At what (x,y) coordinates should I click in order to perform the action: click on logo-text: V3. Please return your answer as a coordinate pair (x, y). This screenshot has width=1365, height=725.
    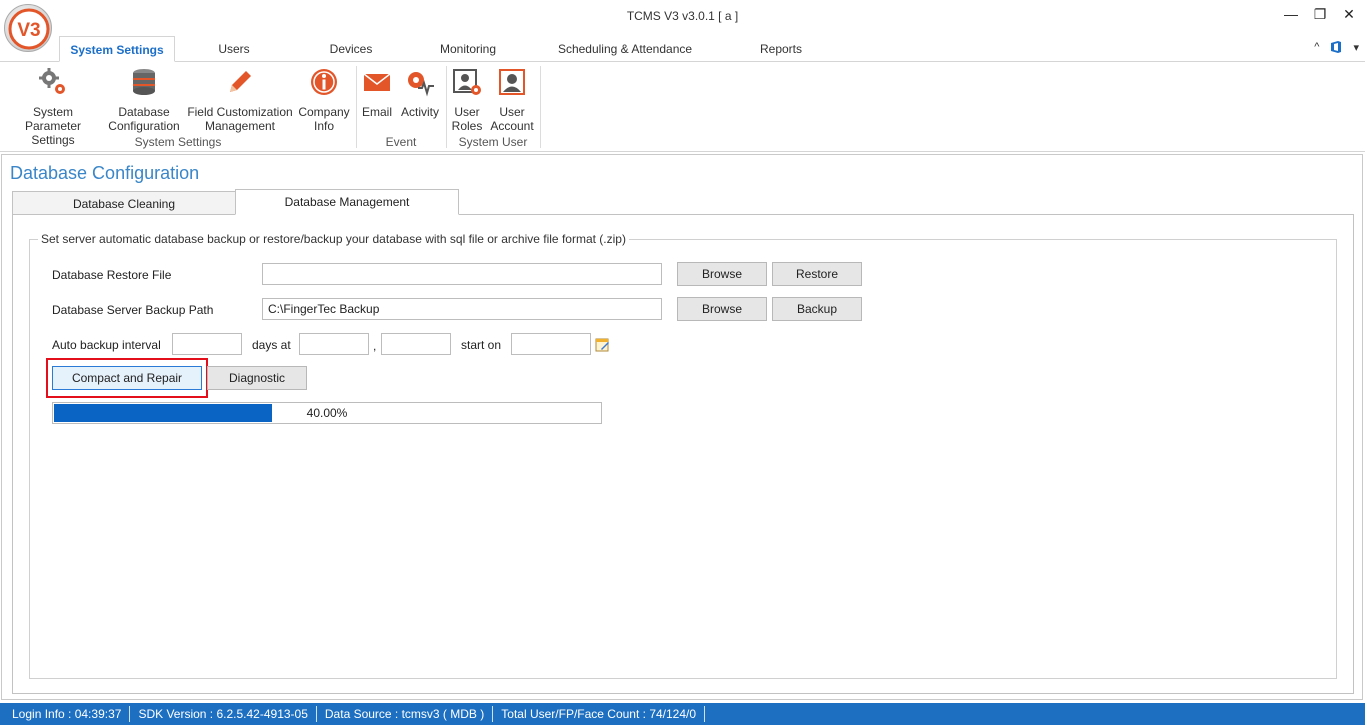
    Looking at the image, I should click on (28, 30).